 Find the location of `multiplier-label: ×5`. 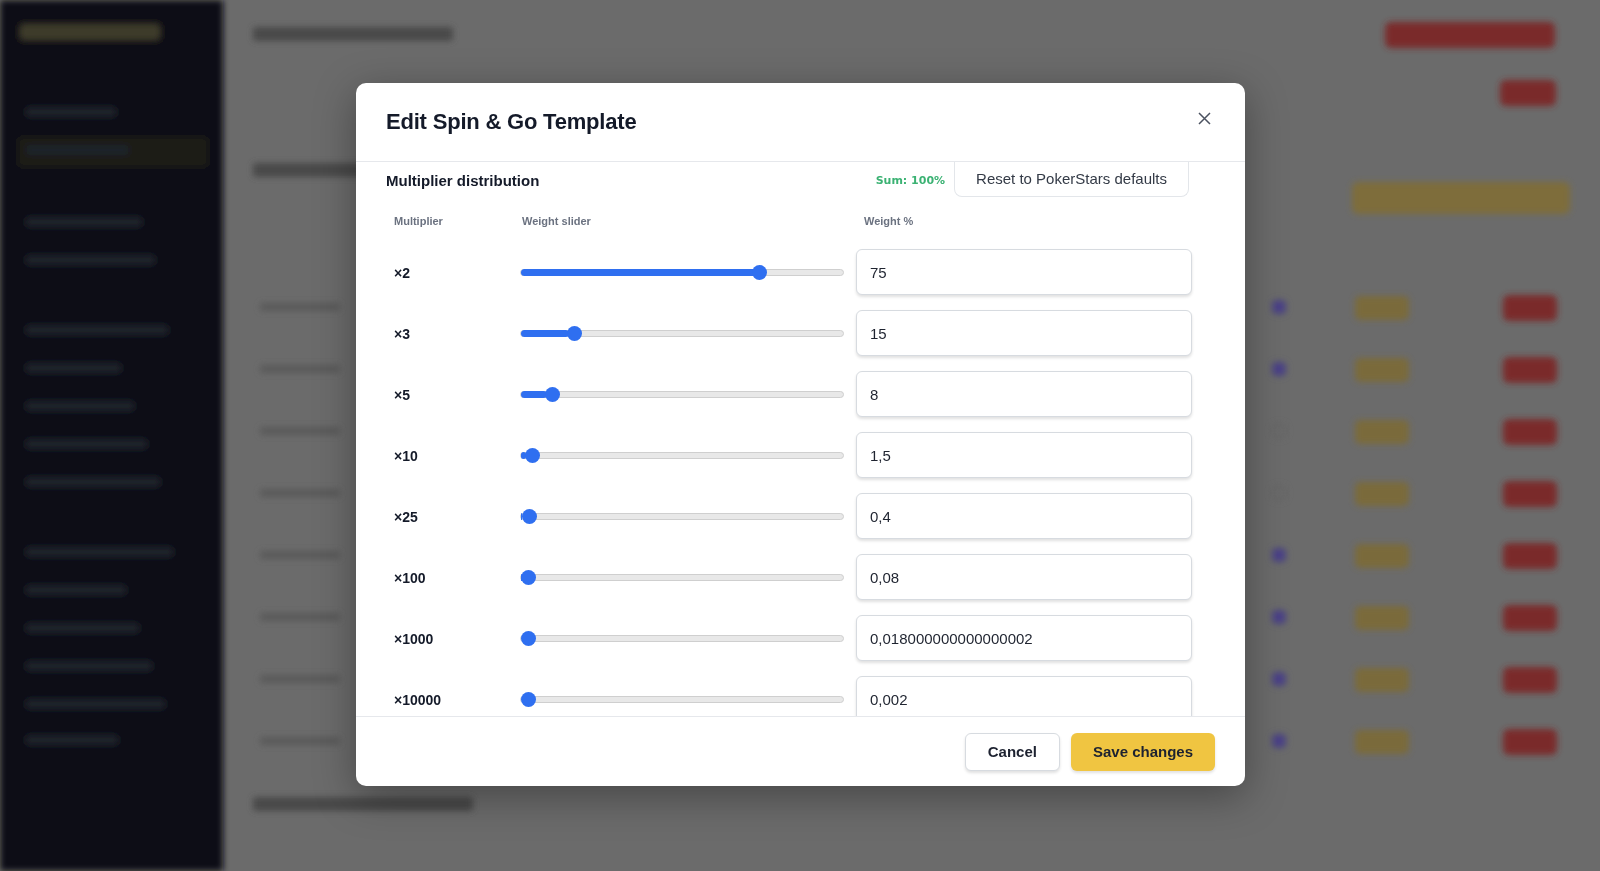

multiplier-label: ×5 is located at coordinates (402, 394).